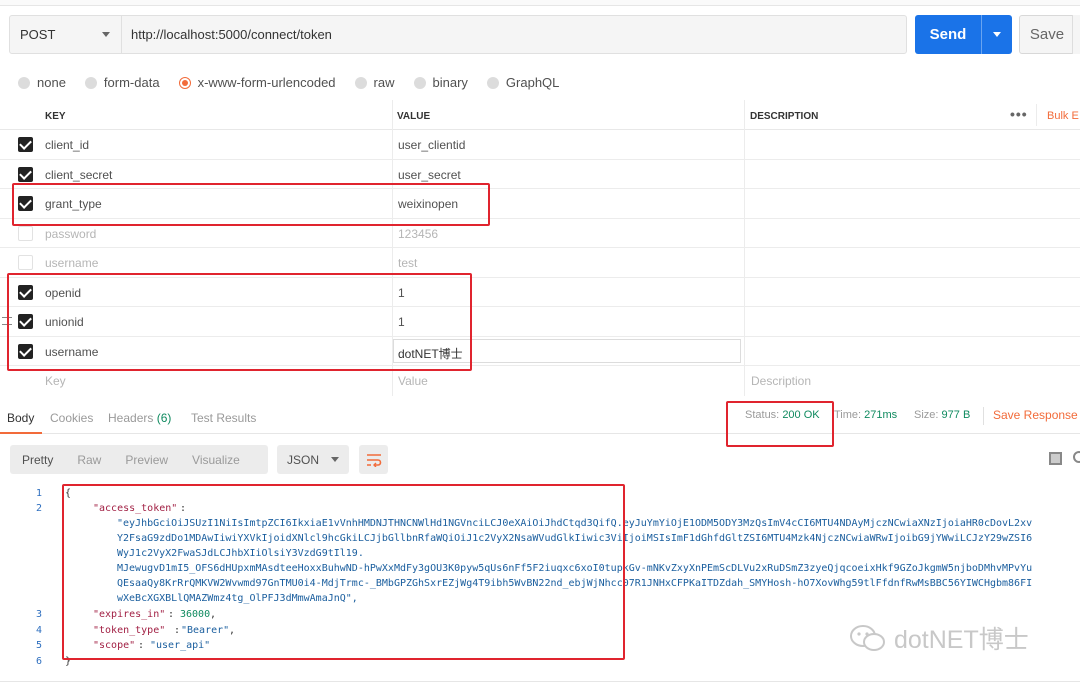  What do you see at coordinates (223, 418) in the screenshot?
I see `tab-test-results: Test Results` at bounding box center [223, 418].